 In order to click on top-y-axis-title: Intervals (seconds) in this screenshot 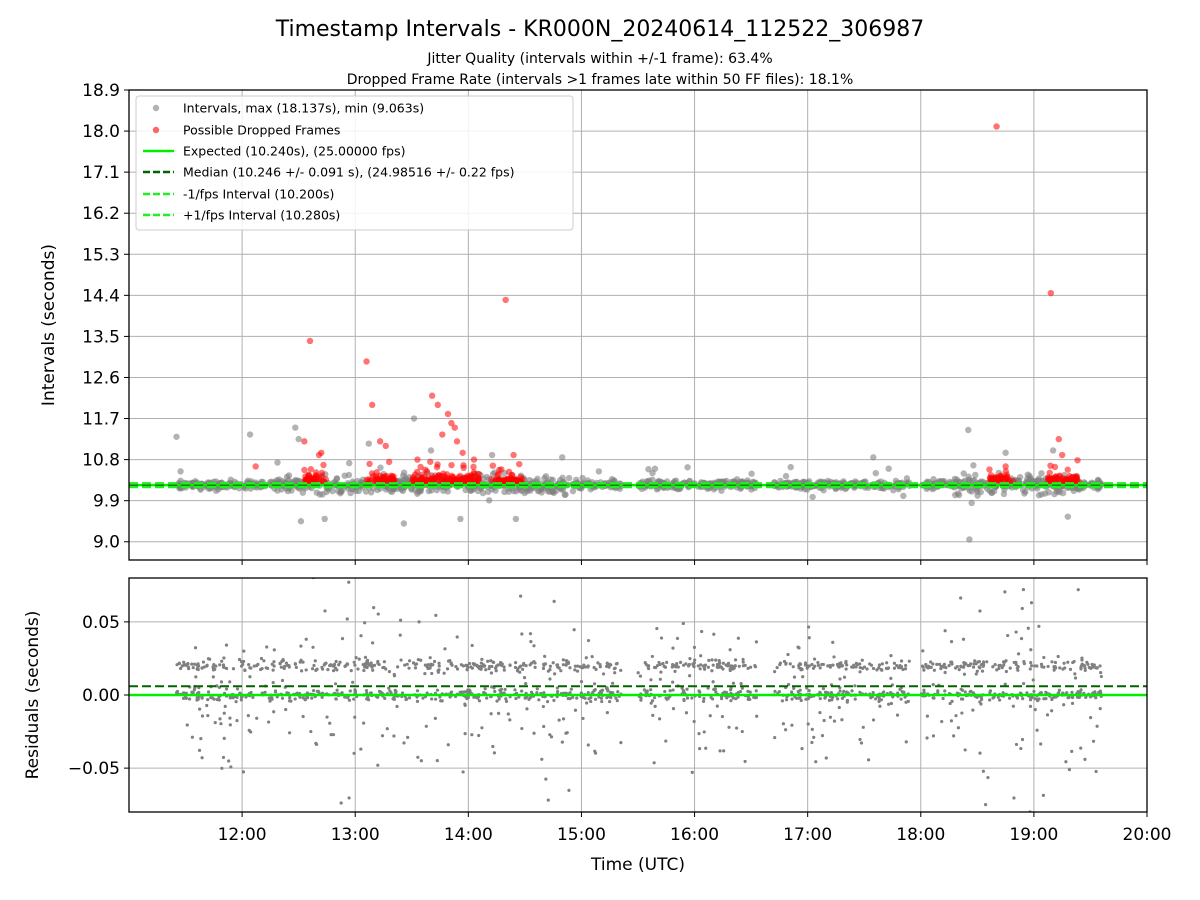, I will do `click(49, 325)`.